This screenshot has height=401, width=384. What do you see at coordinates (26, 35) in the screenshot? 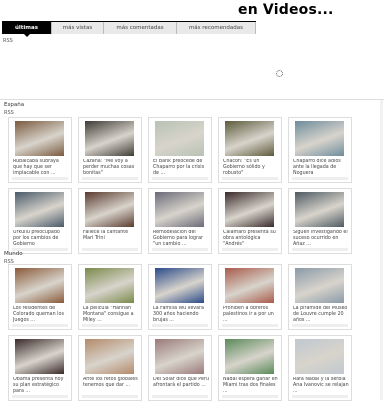
I see `active-tab-arrow-icon` at bounding box center [26, 35].